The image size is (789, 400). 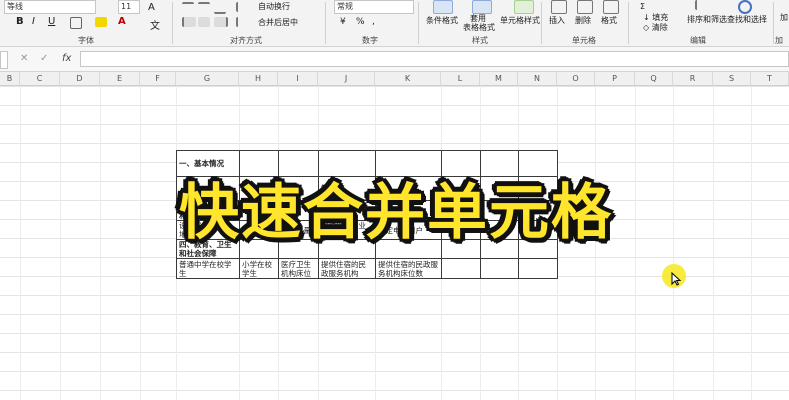 What do you see at coordinates (120, 78) in the screenshot?
I see `column-header-e: E` at bounding box center [120, 78].